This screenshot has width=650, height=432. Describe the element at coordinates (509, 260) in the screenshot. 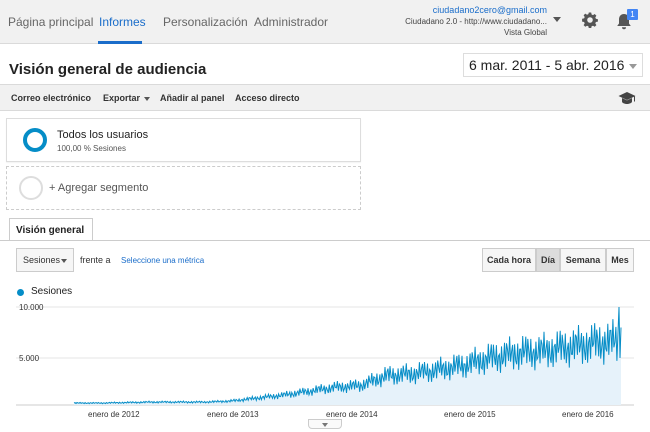

I see `period-hourly-button: Cada hora` at that location.